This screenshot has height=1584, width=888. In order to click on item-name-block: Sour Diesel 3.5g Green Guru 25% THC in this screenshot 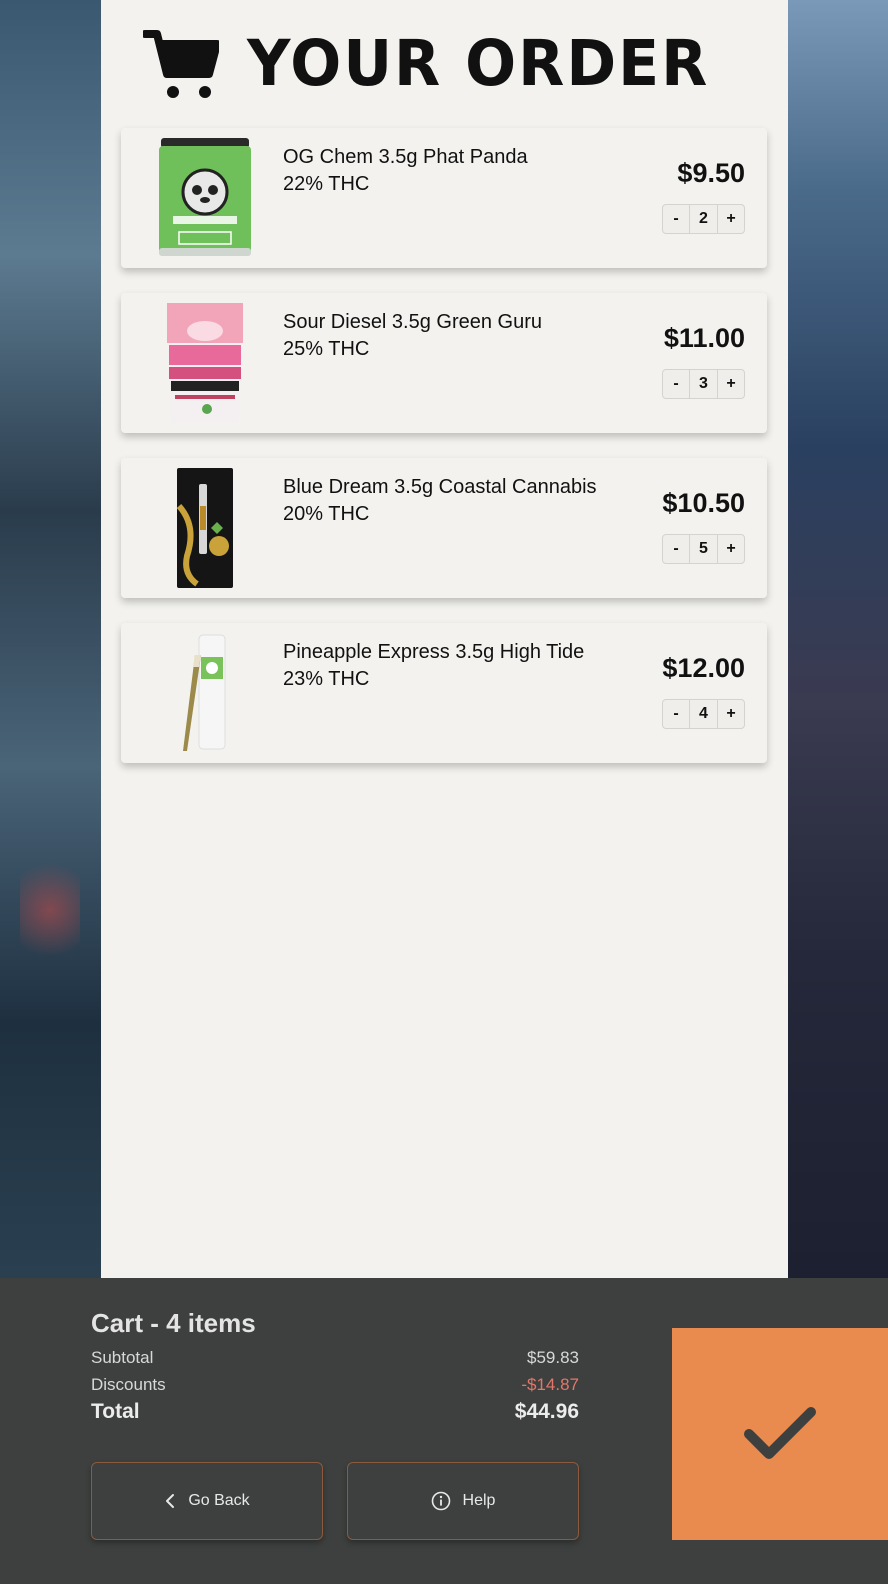, I will do `click(453, 336)`.